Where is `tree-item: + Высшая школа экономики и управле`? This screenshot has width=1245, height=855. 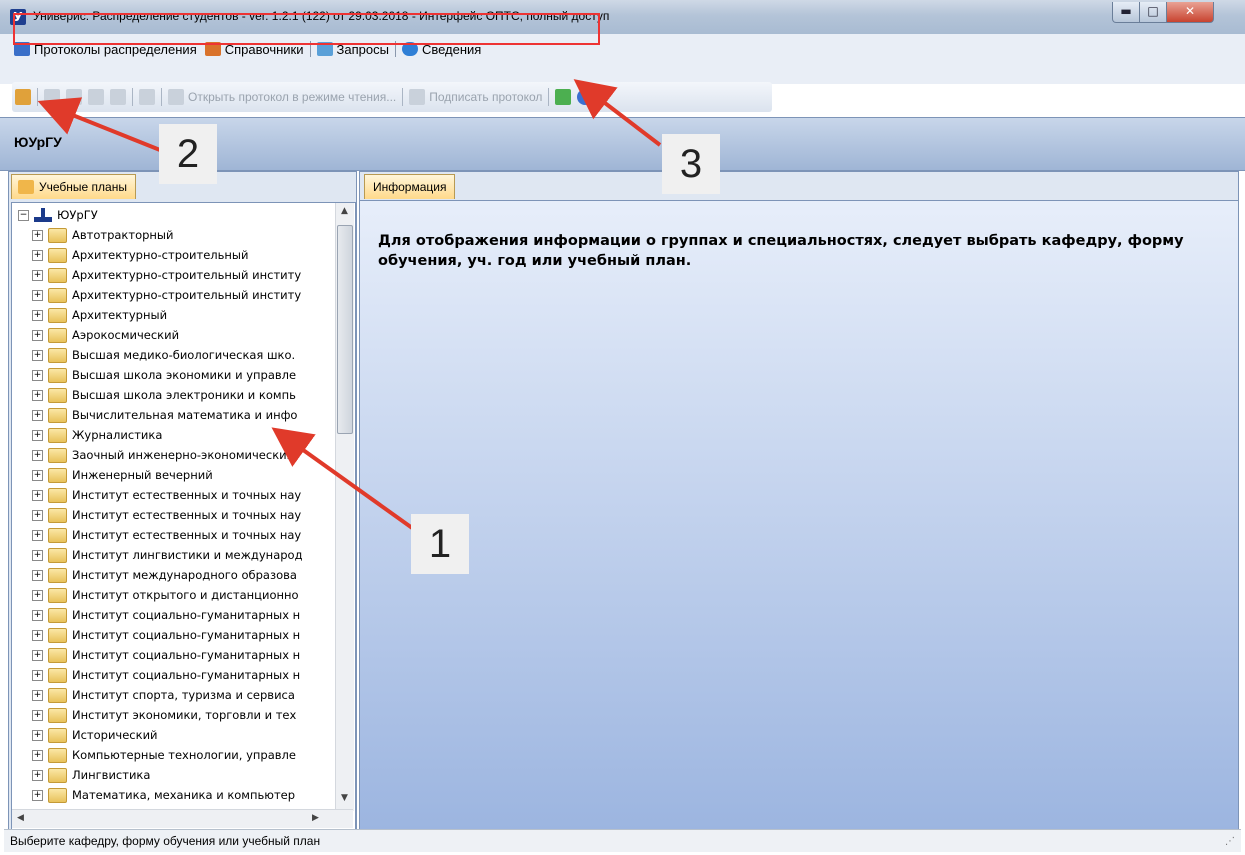 tree-item: + Высшая школа экономики и управле is located at coordinates (164, 375).